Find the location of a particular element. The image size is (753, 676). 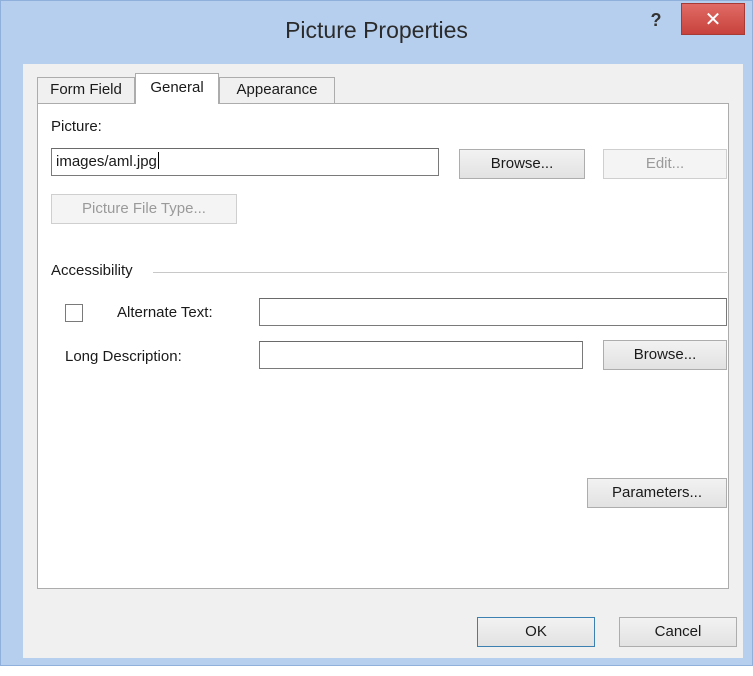

help-button: ? is located at coordinates (656, 20).